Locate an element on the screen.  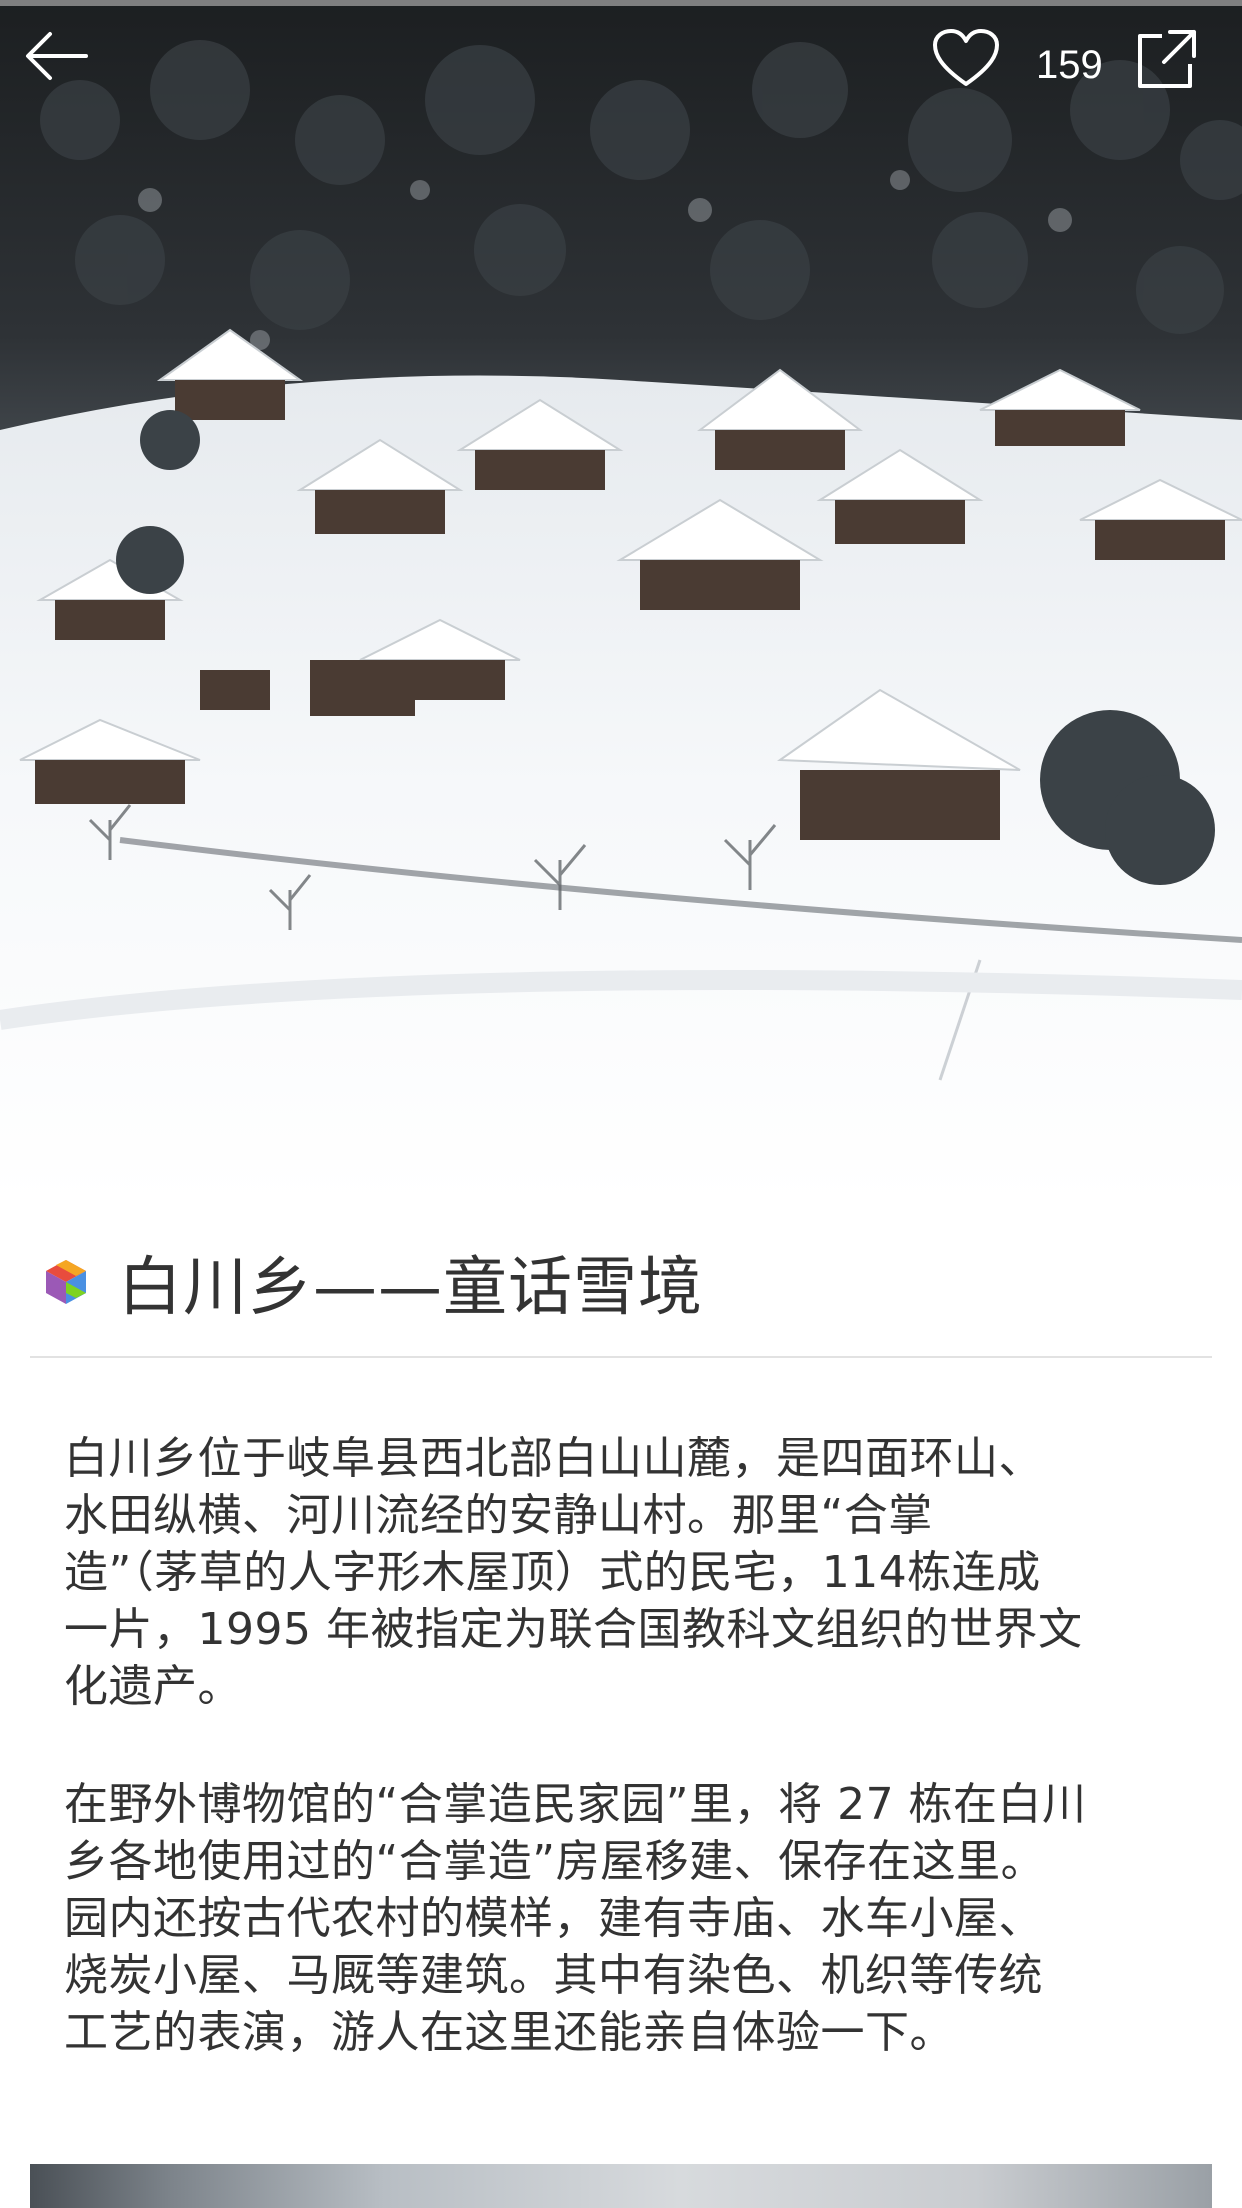
article-title: 白川乡——童话雪境 is located at coordinates (410, 1288).